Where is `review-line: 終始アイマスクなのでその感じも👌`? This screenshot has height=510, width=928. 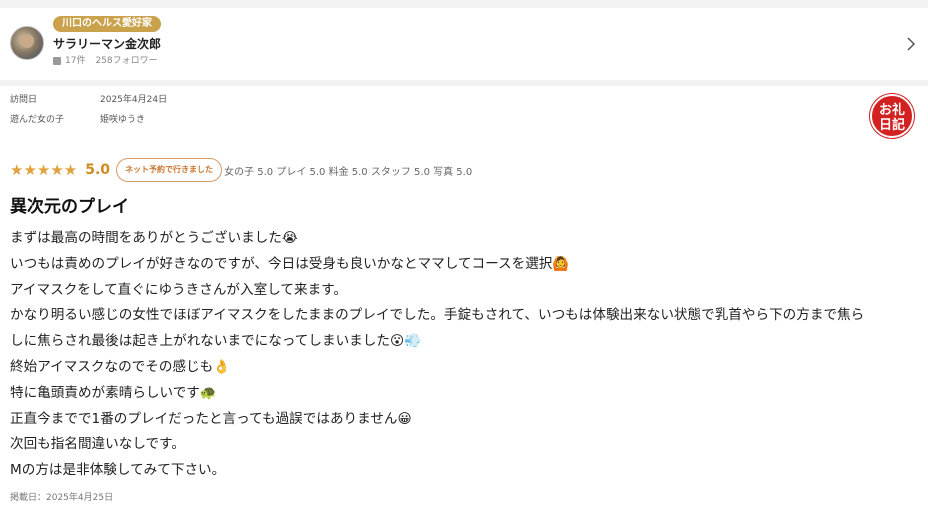 review-line: 終始アイマスクなのでその感じも👌 is located at coordinates (120, 366).